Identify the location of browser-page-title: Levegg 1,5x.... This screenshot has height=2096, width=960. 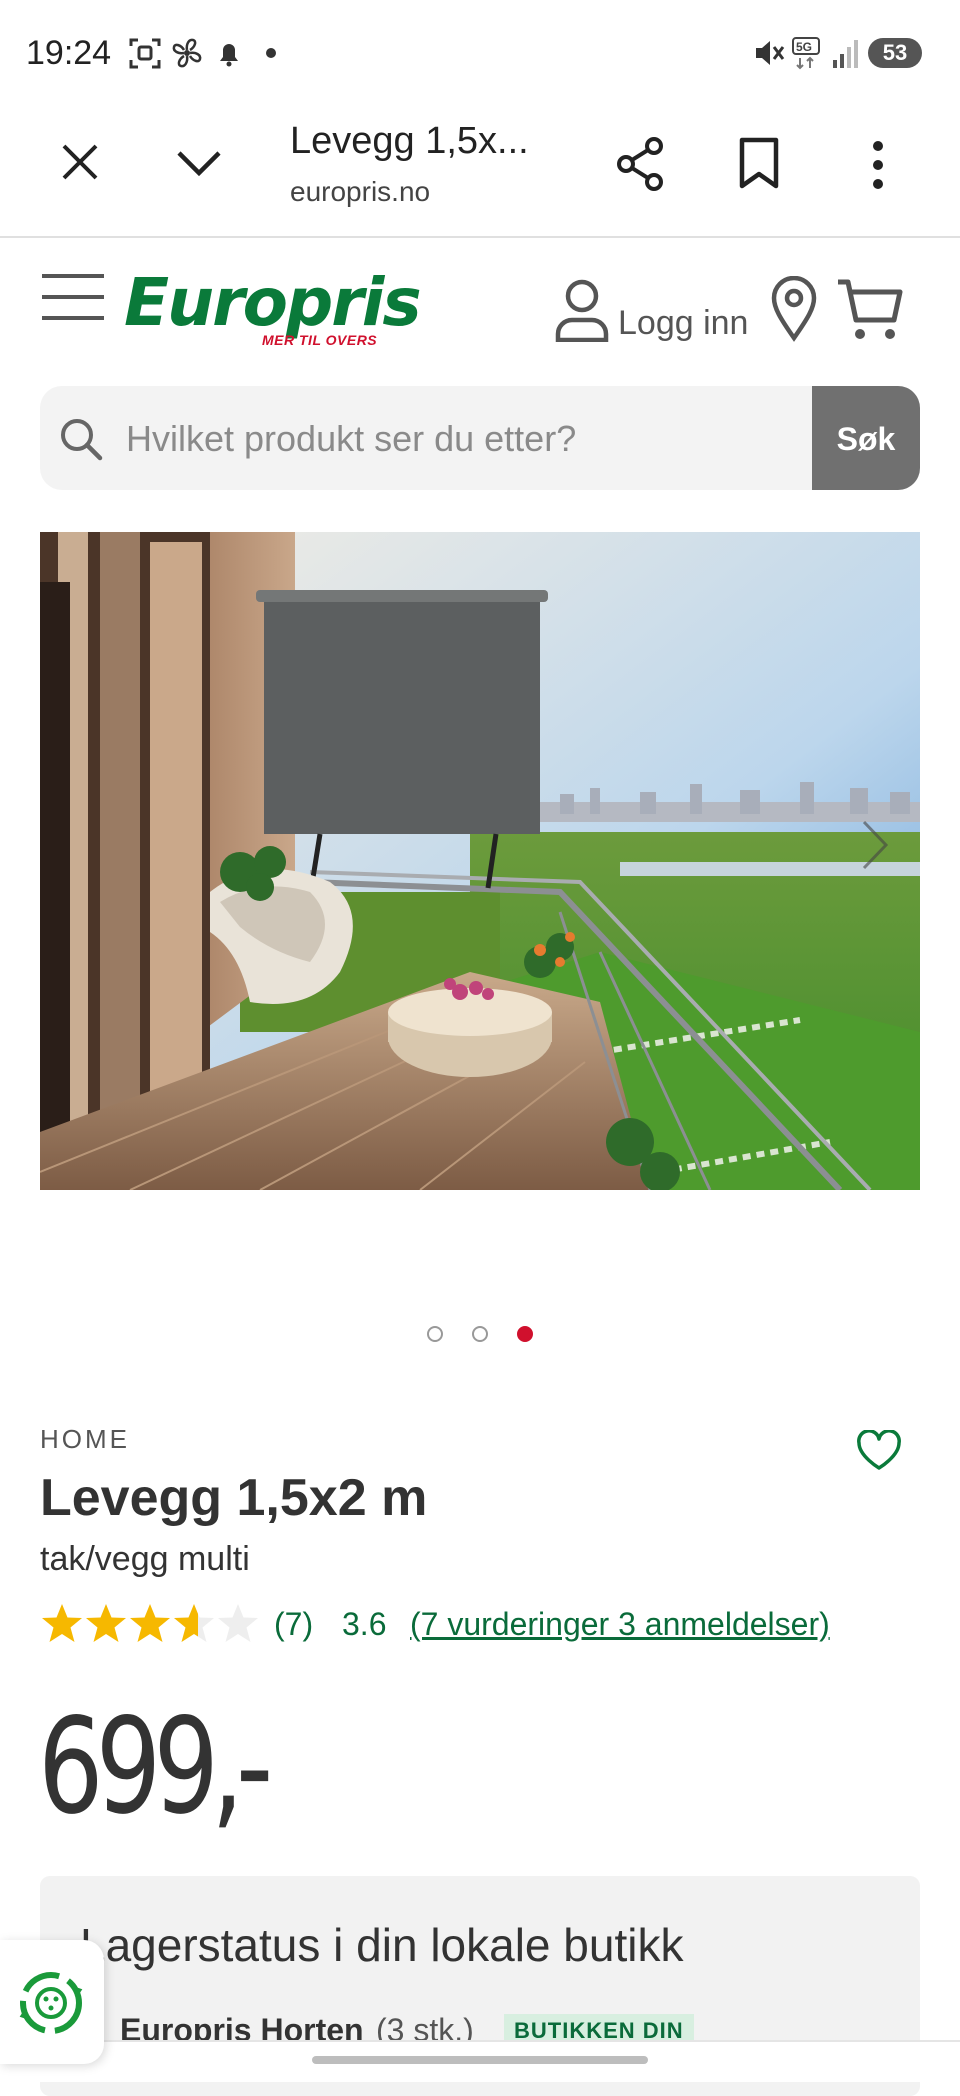
(409, 141).